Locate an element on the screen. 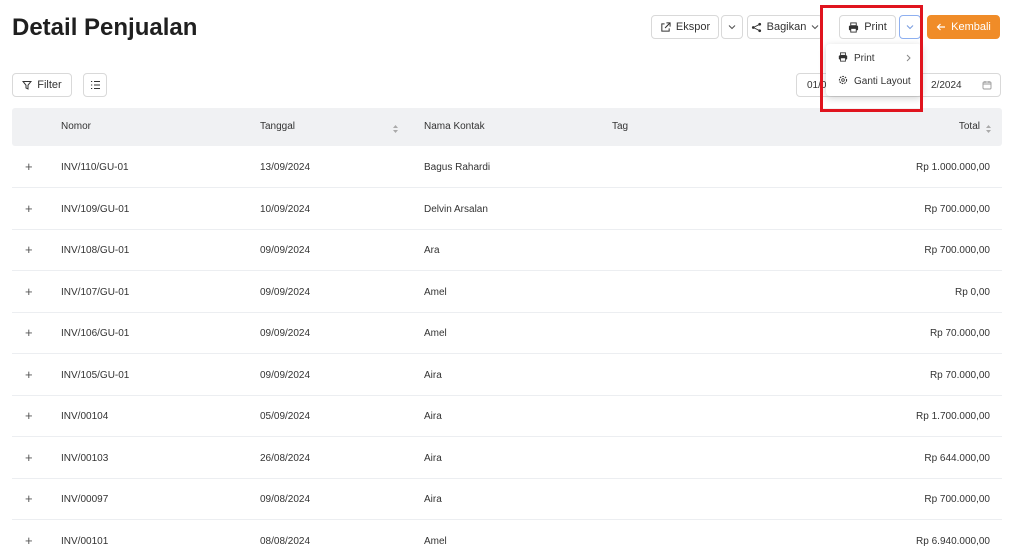 The image size is (1024, 555). cell-nomor: INV/00103 is located at coordinates (84, 458).